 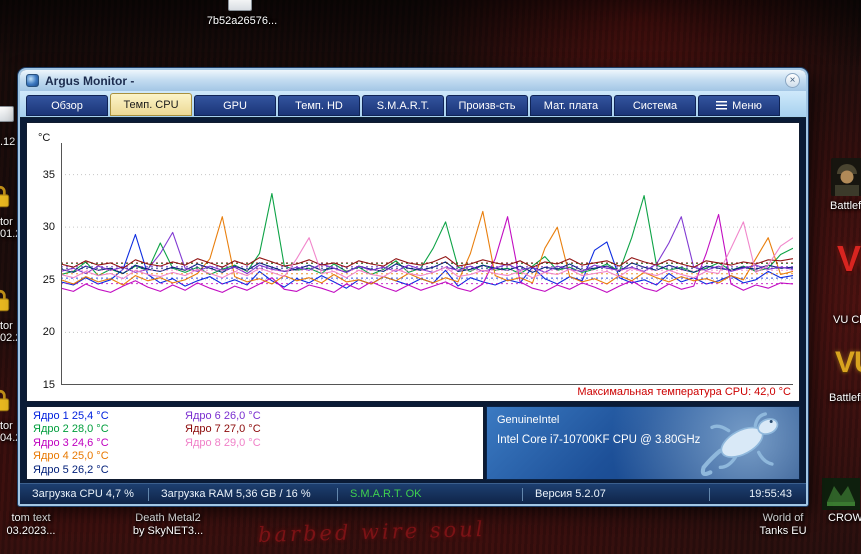 What do you see at coordinates (570, 494) in the screenshot?
I see `status-version: Версия 5.2.07` at bounding box center [570, 494].